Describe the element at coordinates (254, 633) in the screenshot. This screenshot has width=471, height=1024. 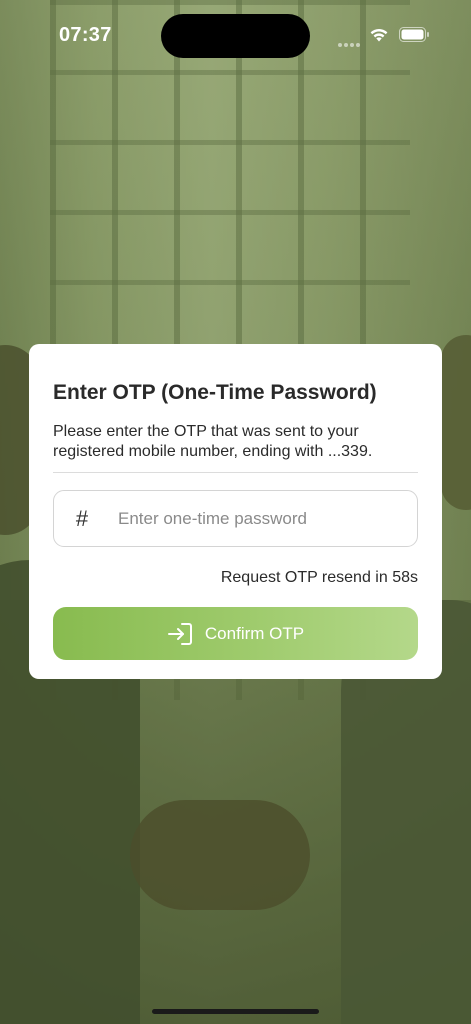
I see `confirm-otp-label: Confirm OTP` at that location.